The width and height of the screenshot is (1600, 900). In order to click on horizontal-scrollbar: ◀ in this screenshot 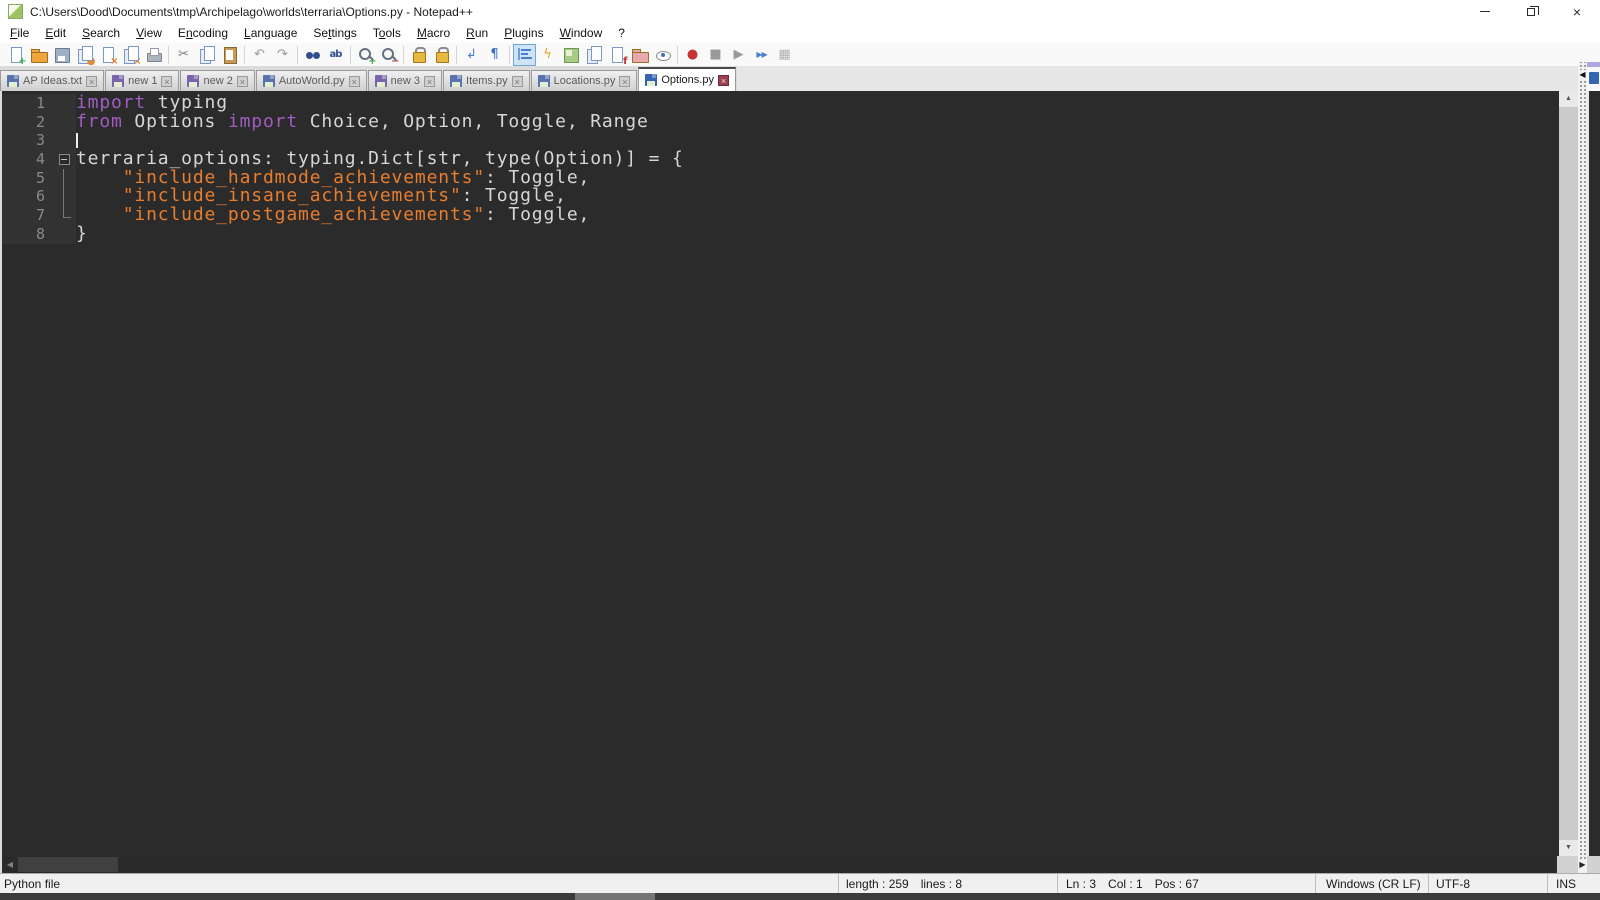, I will do `click(800, 864)`.